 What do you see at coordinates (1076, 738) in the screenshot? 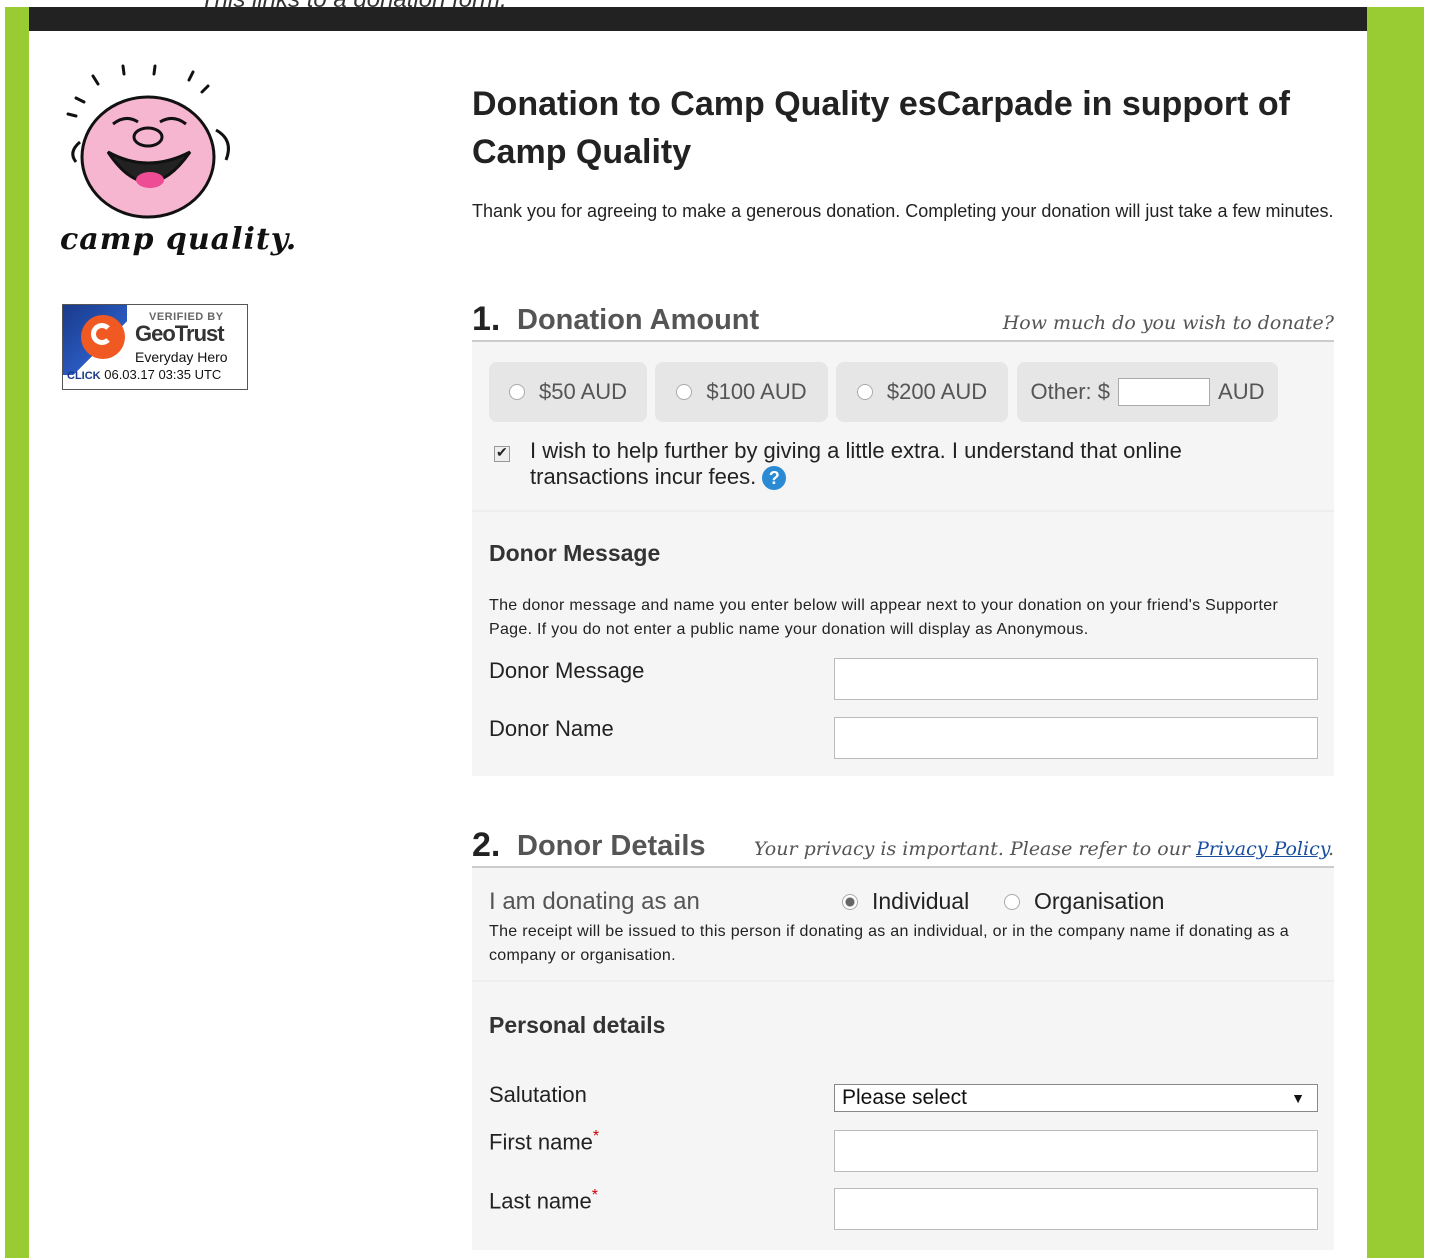
I see `donor-name-input` at bounding box center [1076, 738].